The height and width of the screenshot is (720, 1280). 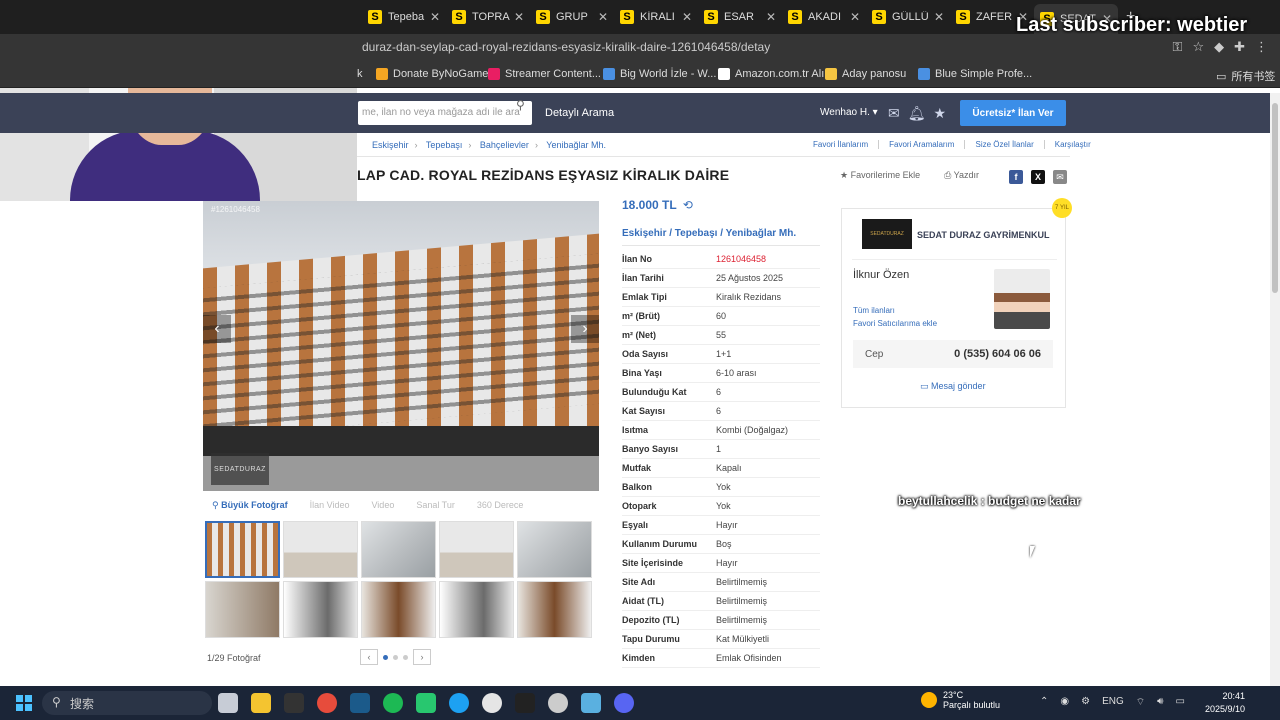 I want to click on bookmark-item: k, so click(x=360, y=74).